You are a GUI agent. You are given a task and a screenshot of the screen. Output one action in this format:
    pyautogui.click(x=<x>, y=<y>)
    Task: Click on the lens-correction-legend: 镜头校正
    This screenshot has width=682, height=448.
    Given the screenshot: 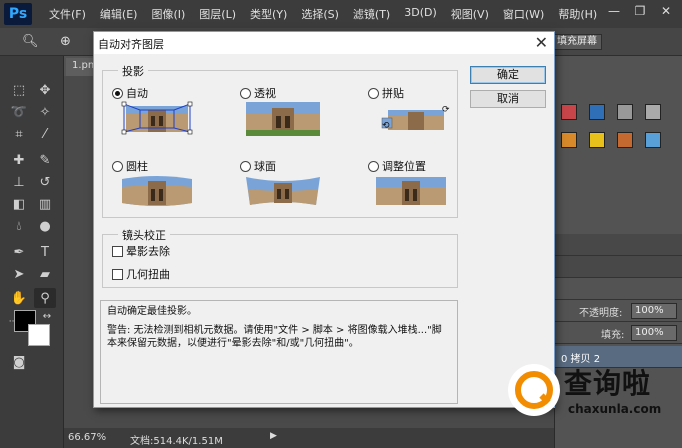 What is the action you would take?
    pyautogui.click(x=144, y=235)
    